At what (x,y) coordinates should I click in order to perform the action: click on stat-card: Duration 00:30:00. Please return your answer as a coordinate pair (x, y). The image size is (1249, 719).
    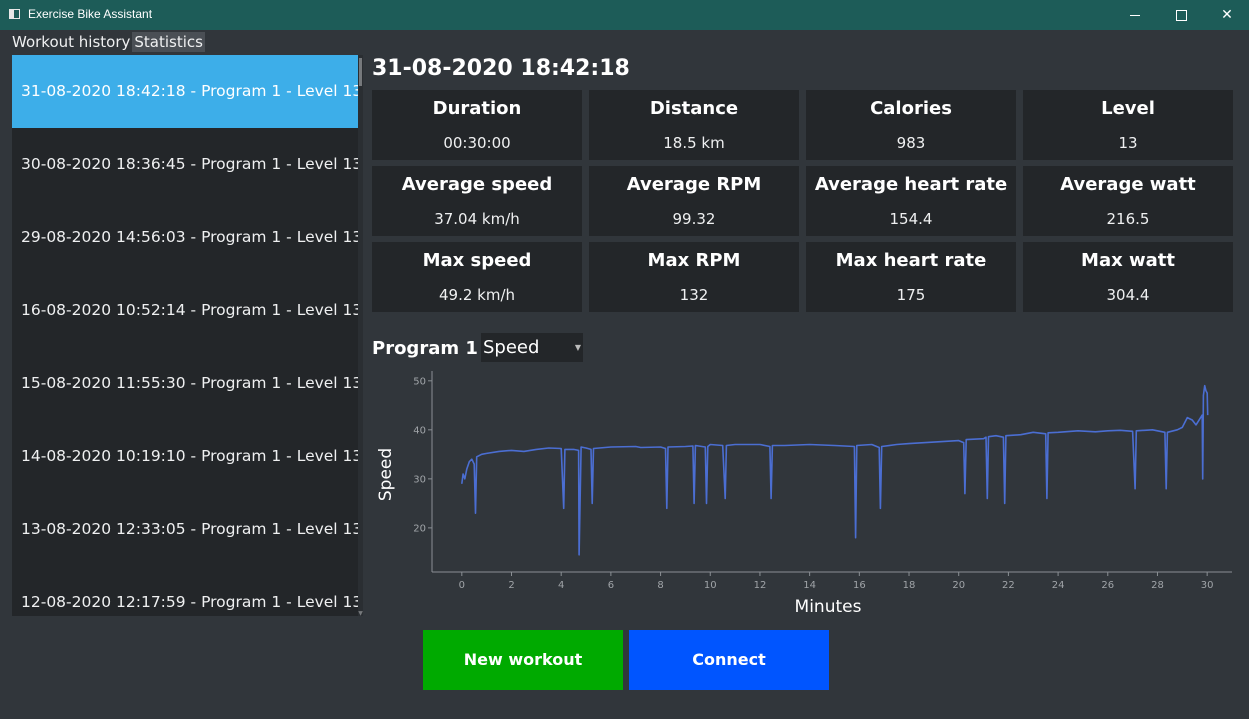
    Looking at the image, I should click on (477, 125).